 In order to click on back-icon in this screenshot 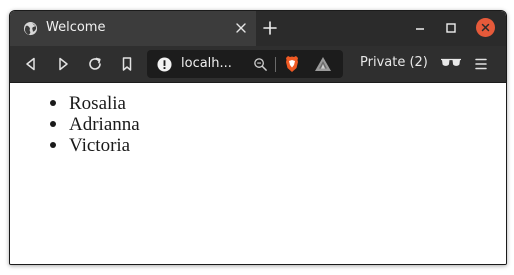, I will do `click(31, 64)`.